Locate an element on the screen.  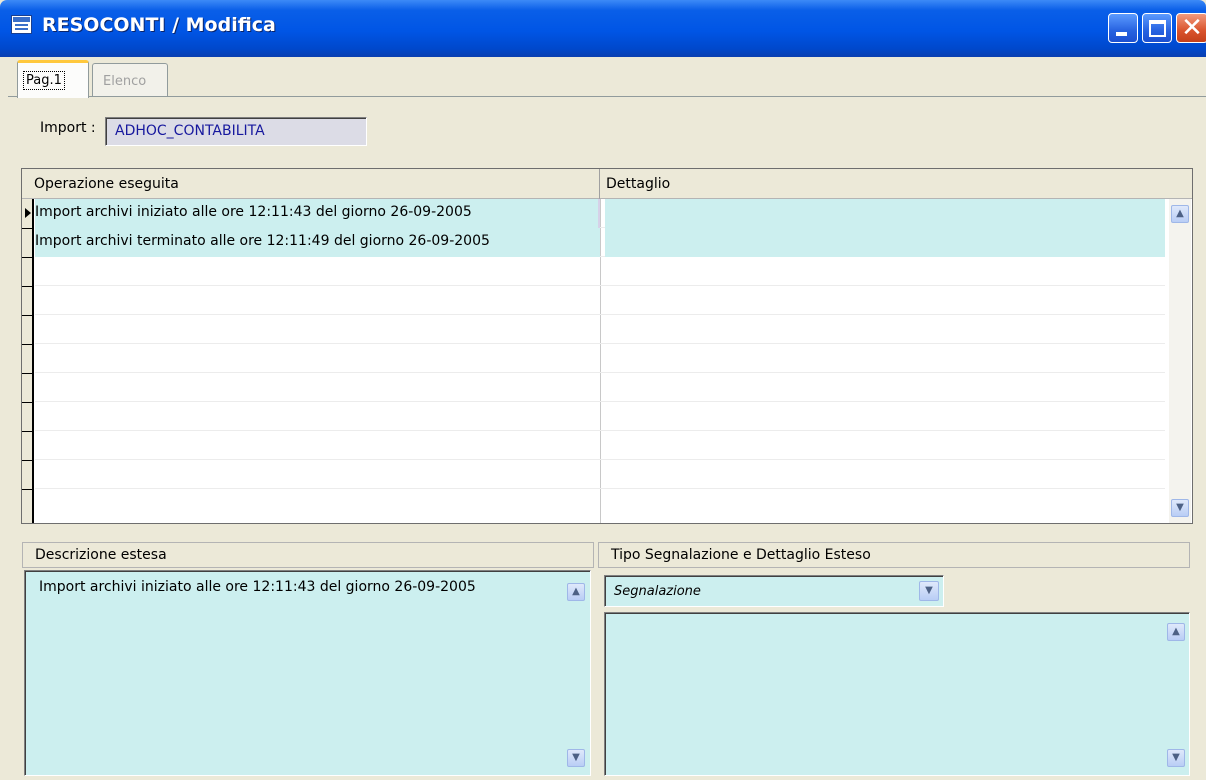
chevron-down-icon: ▼ is located at coordinates (929, 591).